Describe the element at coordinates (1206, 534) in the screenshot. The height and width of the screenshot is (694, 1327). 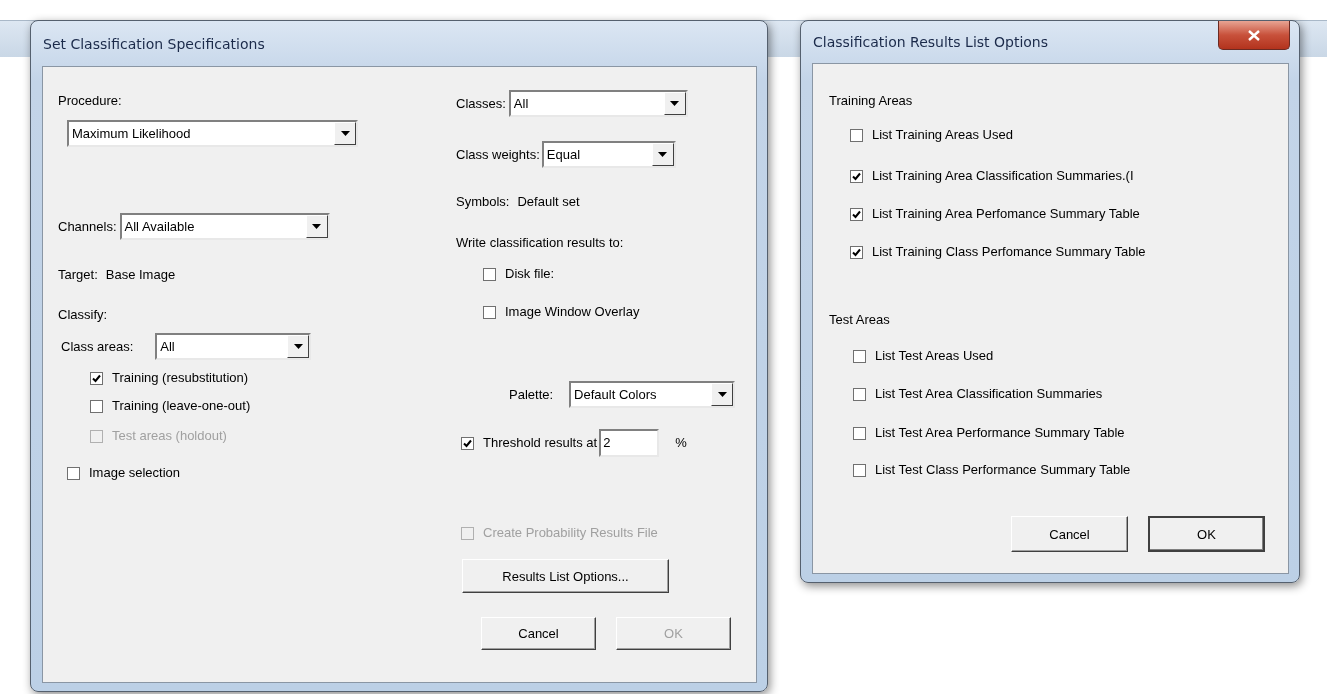
I see `ok-button: OK` at that location.